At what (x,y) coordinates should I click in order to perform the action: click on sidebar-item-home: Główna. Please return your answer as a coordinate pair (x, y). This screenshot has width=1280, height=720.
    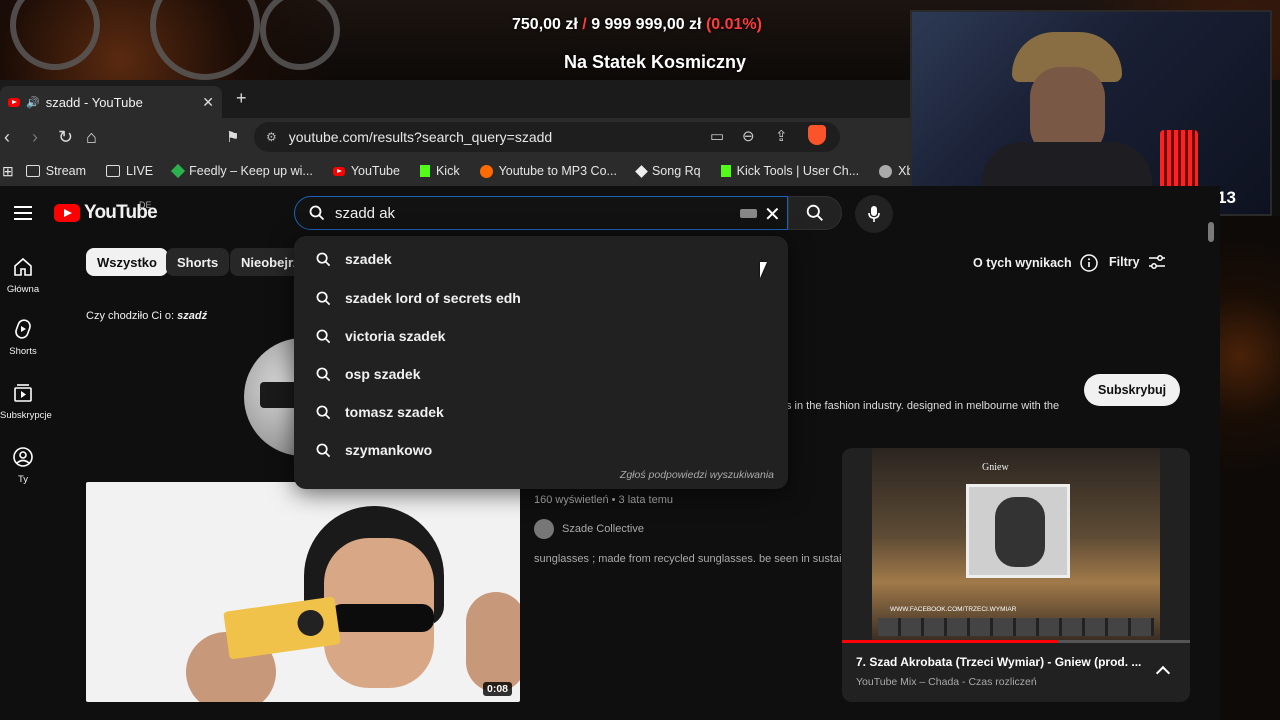
    Looking at the image, I should click on (23, 275).